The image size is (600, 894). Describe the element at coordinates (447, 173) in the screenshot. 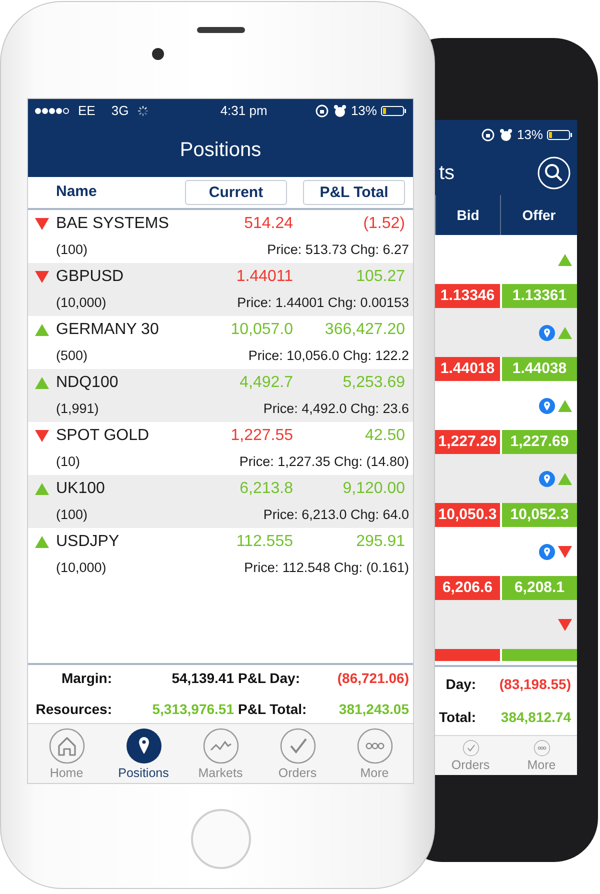

I see `screen-title: ts` at that location.